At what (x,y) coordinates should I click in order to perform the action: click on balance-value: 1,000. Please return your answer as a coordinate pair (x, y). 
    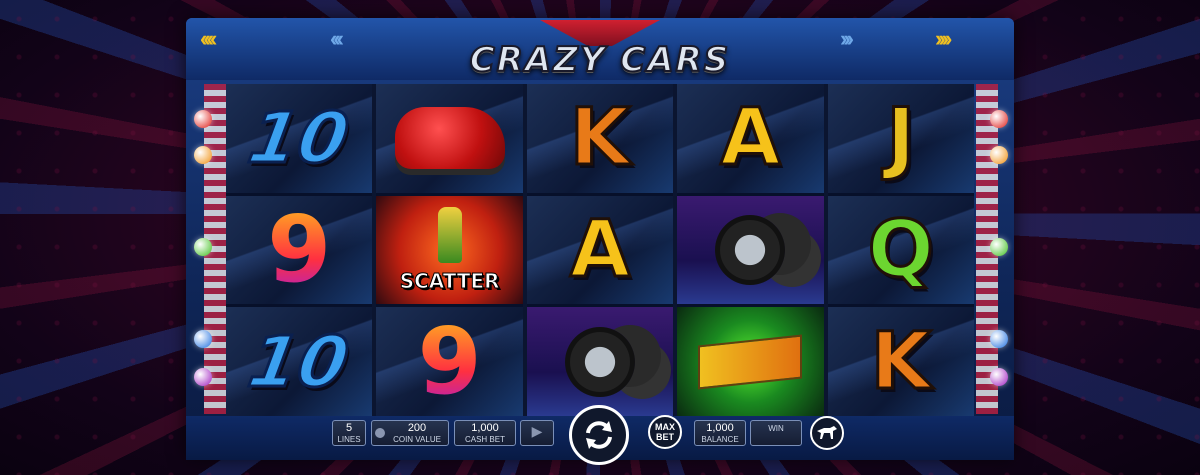
    Looking at the image, I should click on (720, 428).